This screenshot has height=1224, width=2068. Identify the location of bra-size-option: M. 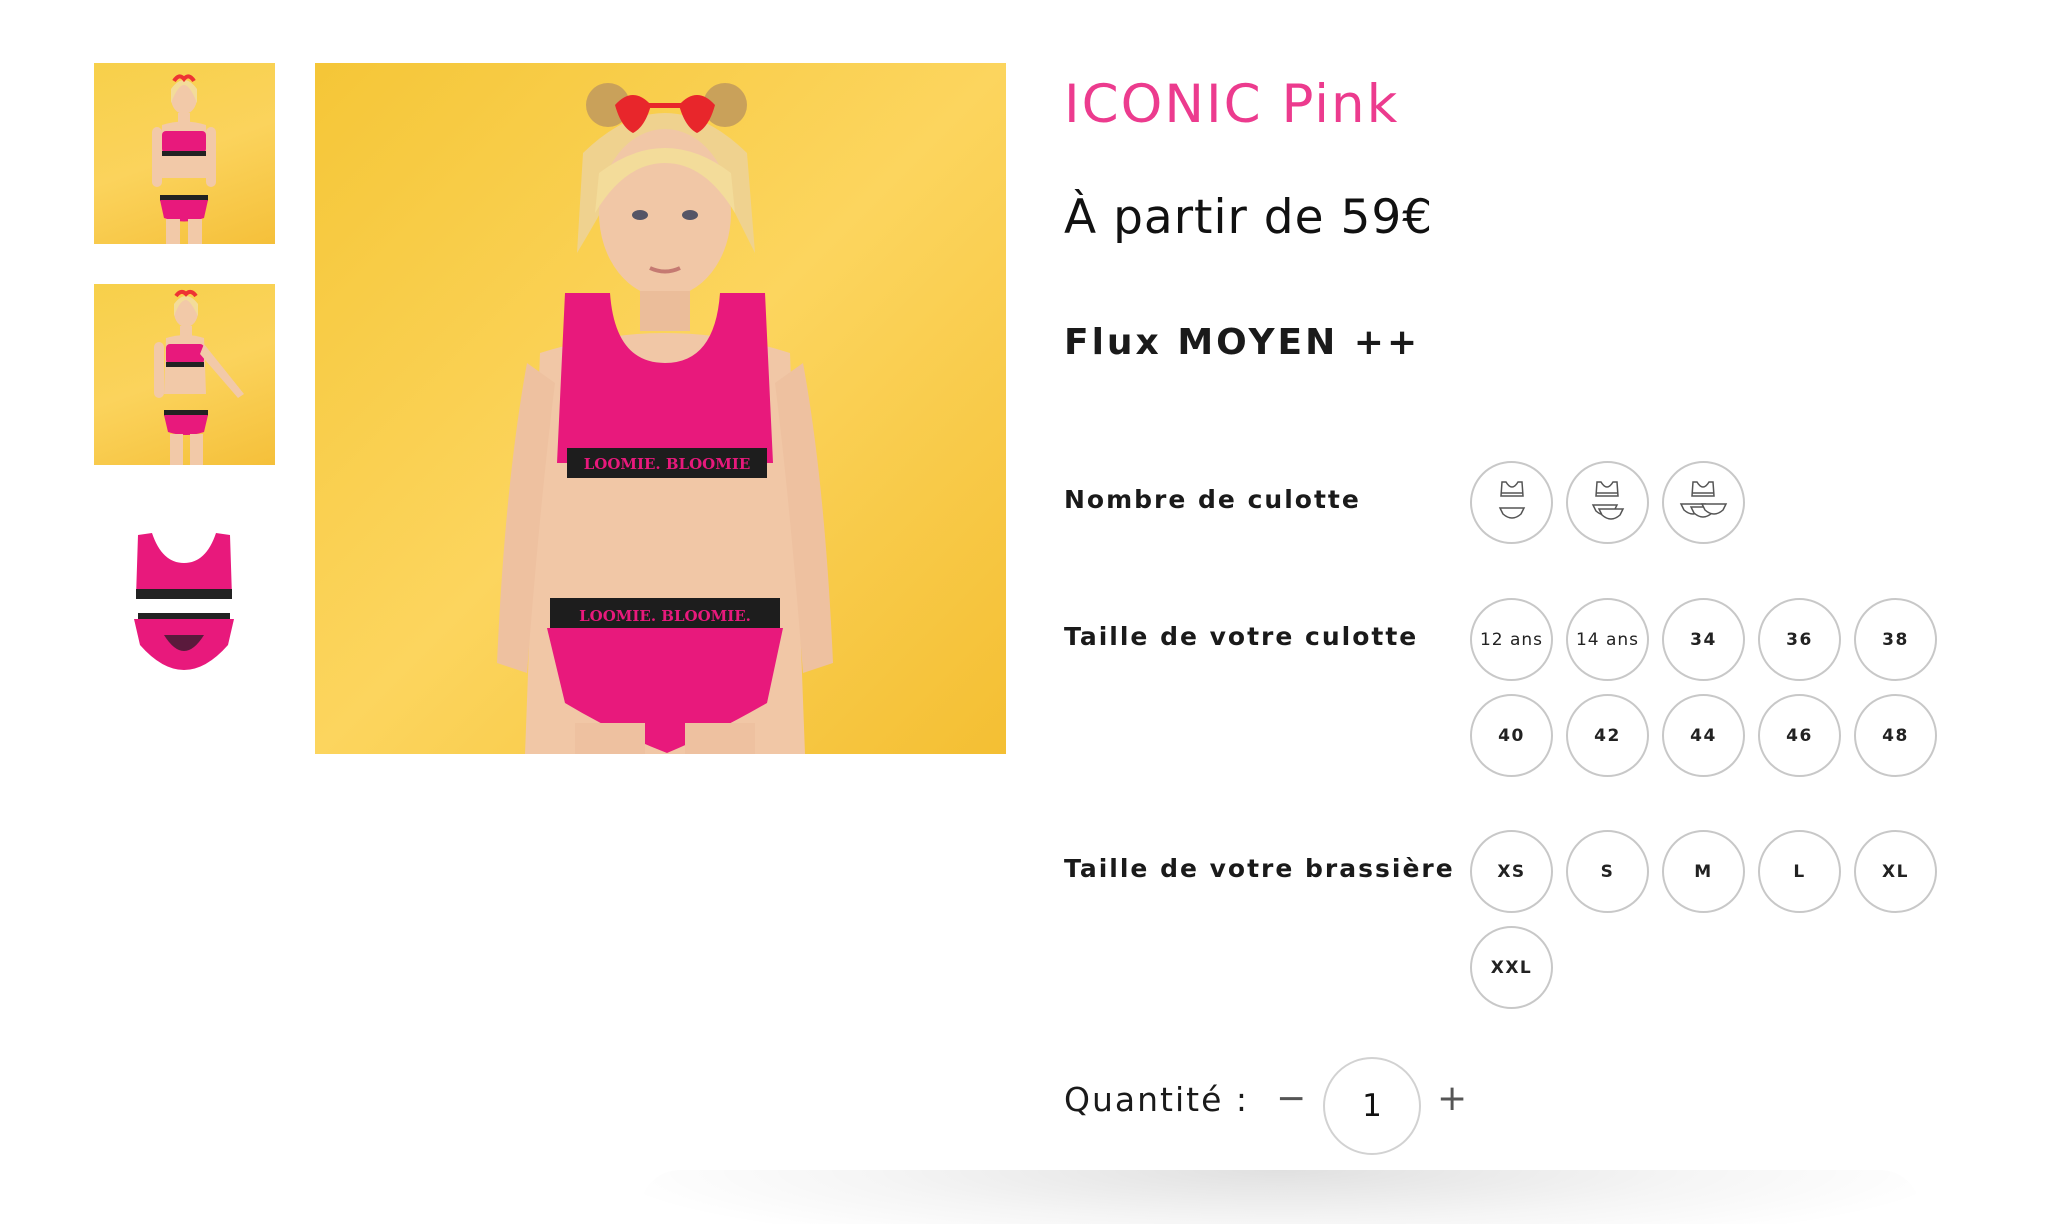
(1703, 871).